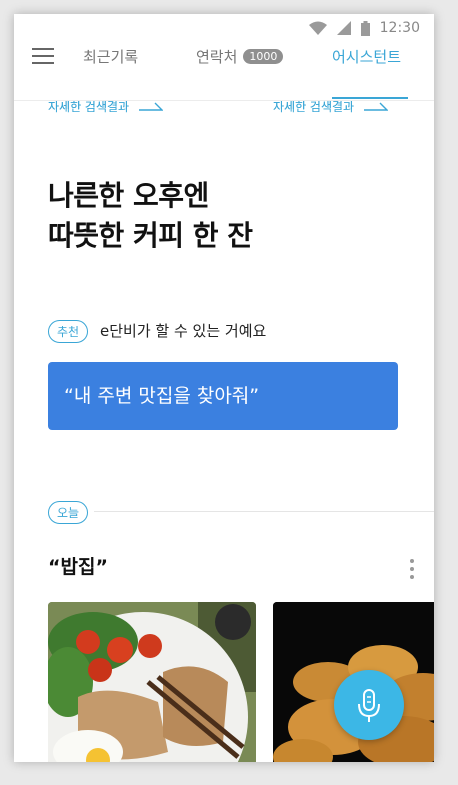  I want to click on tab-assistant-label: 어시스턴트, so click(366, 56).